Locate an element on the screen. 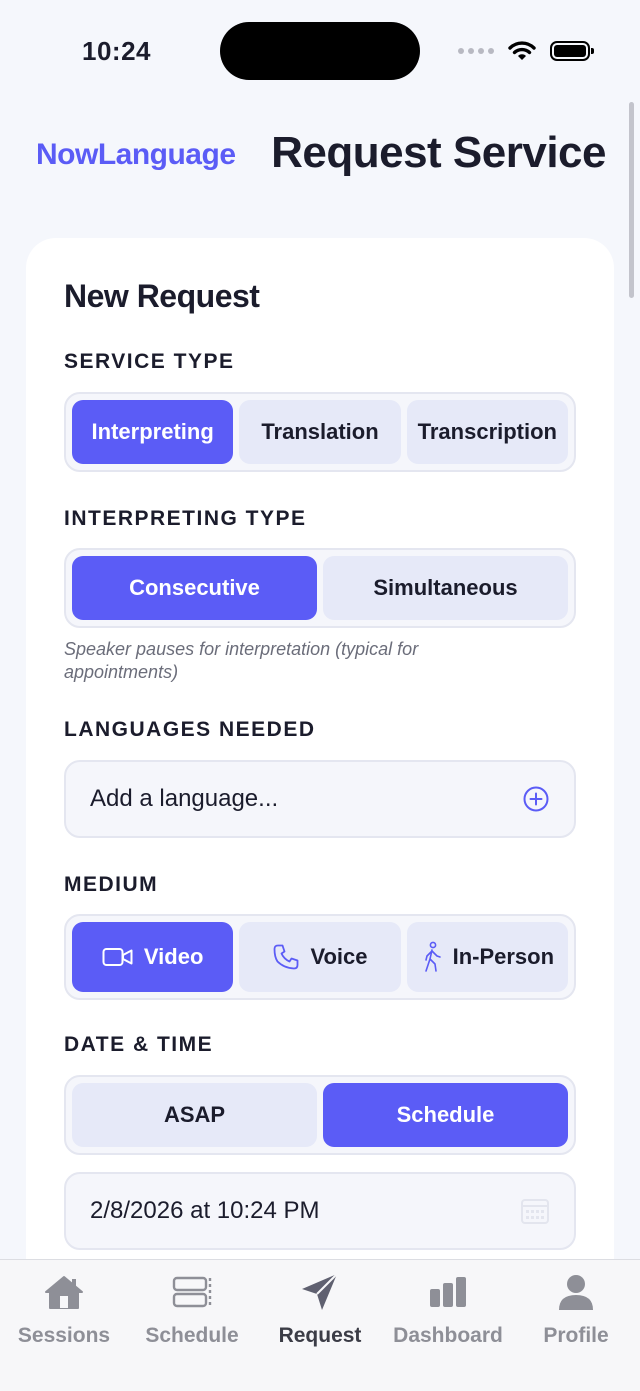  interpreting-type-segmented-control: Consecutive Simultaneous is located at coordinates (320, 588).